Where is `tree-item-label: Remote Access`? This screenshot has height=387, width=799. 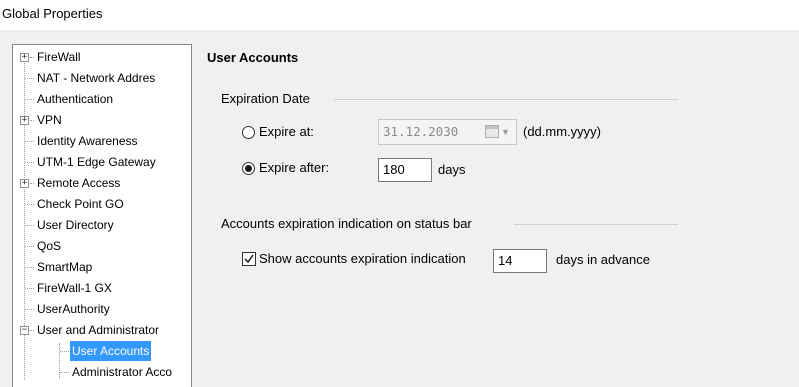 tree-item-label: Remote Access is located at coordinates (79, 183).